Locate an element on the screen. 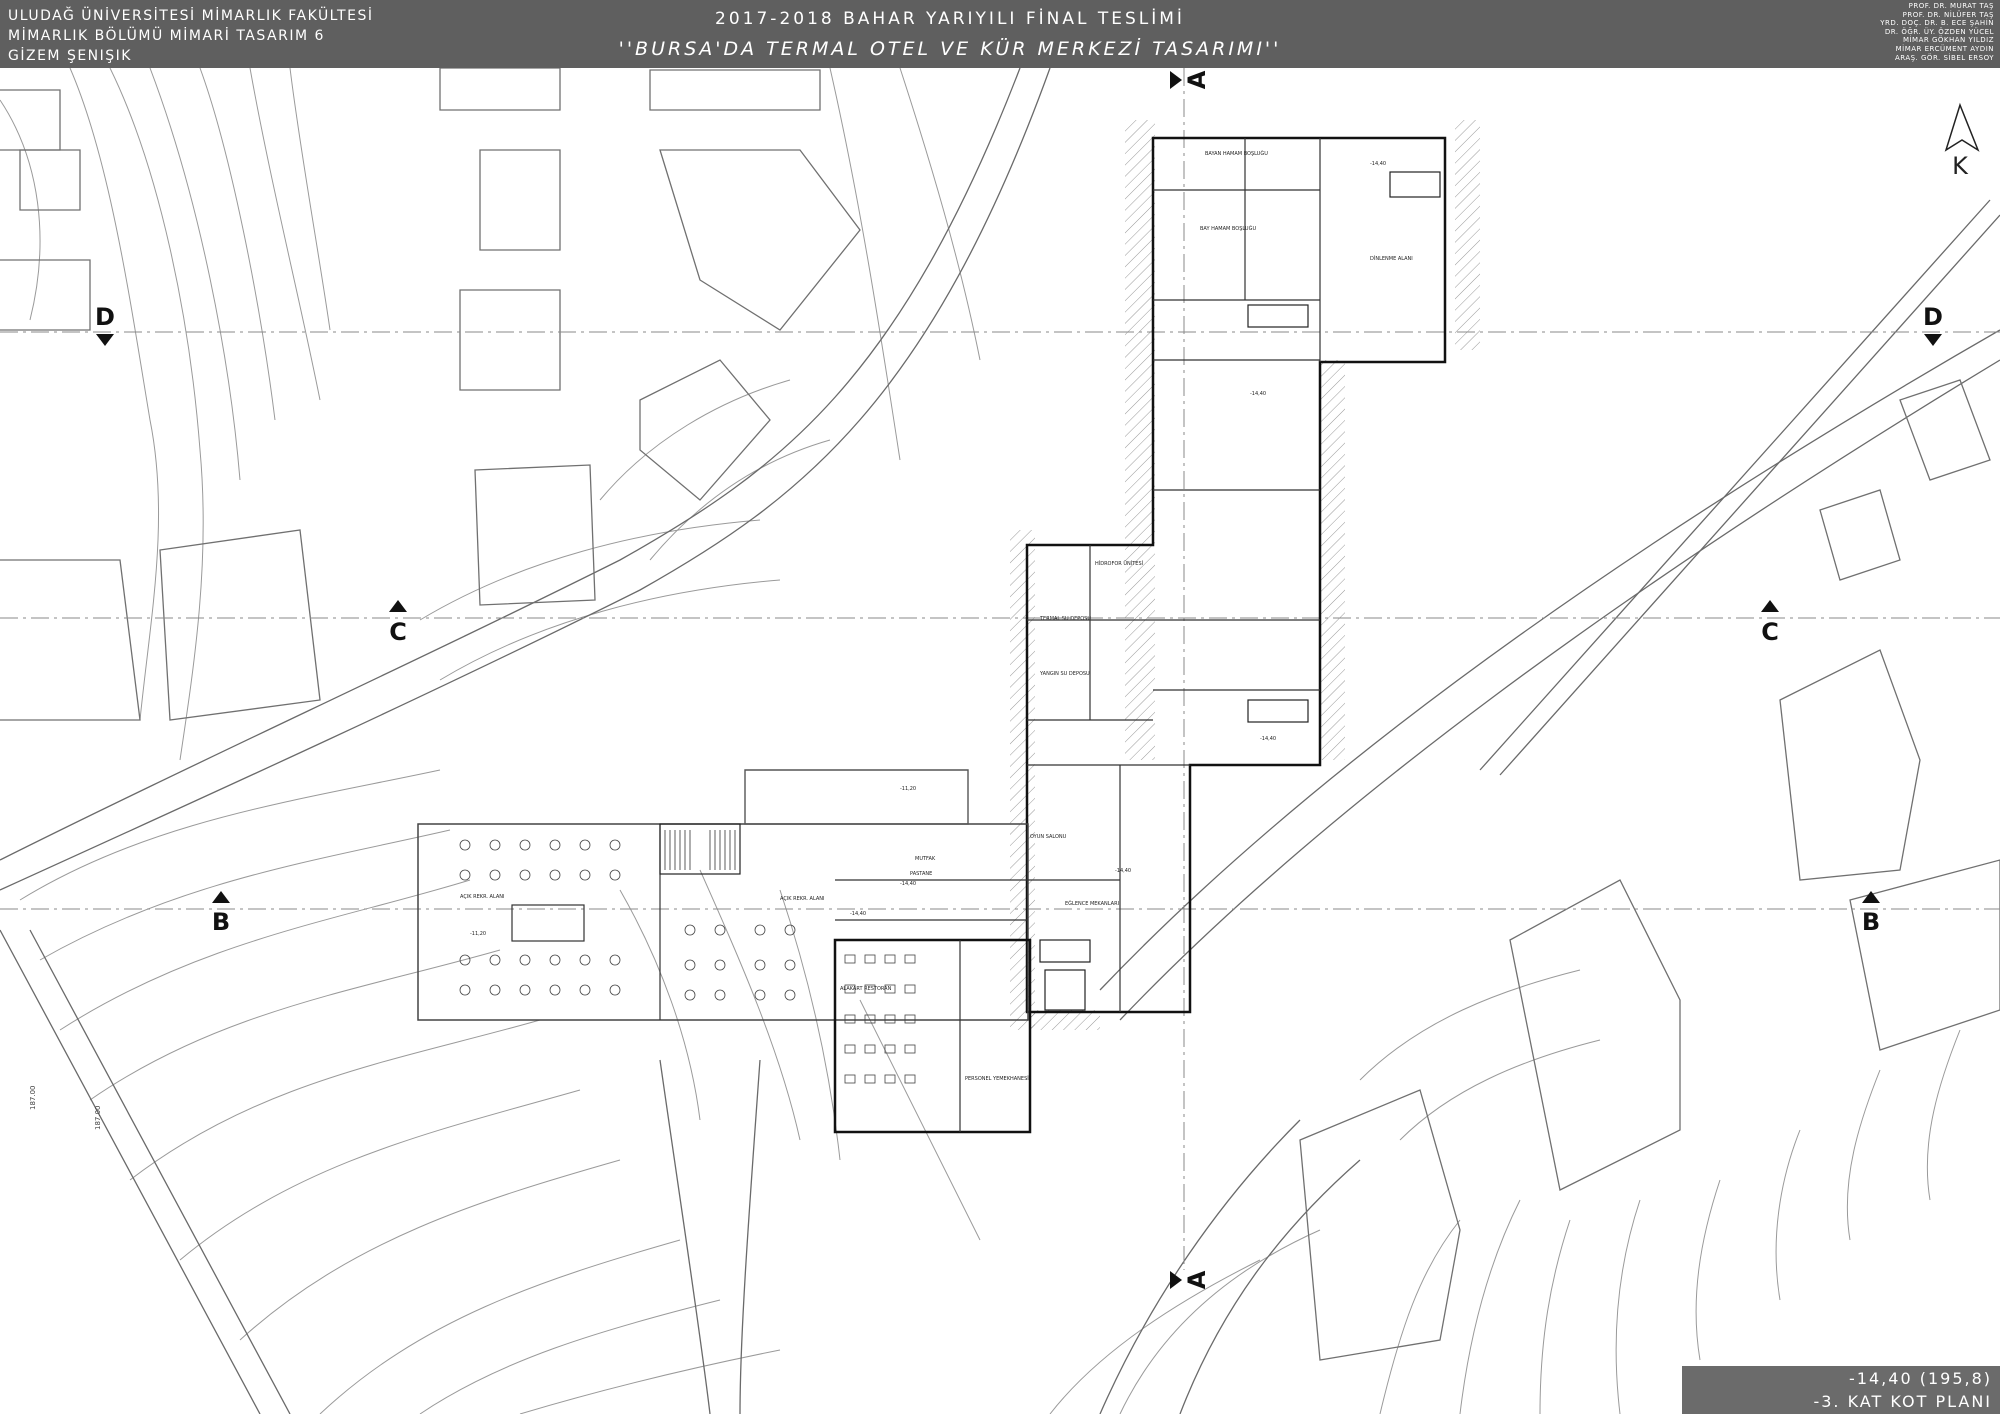 Image resolution: width=2000 pixels, height=1414 pixels. instructor-line: MİMAR ERCÜMENT AYDIN is located at coordinates (1944, 48).